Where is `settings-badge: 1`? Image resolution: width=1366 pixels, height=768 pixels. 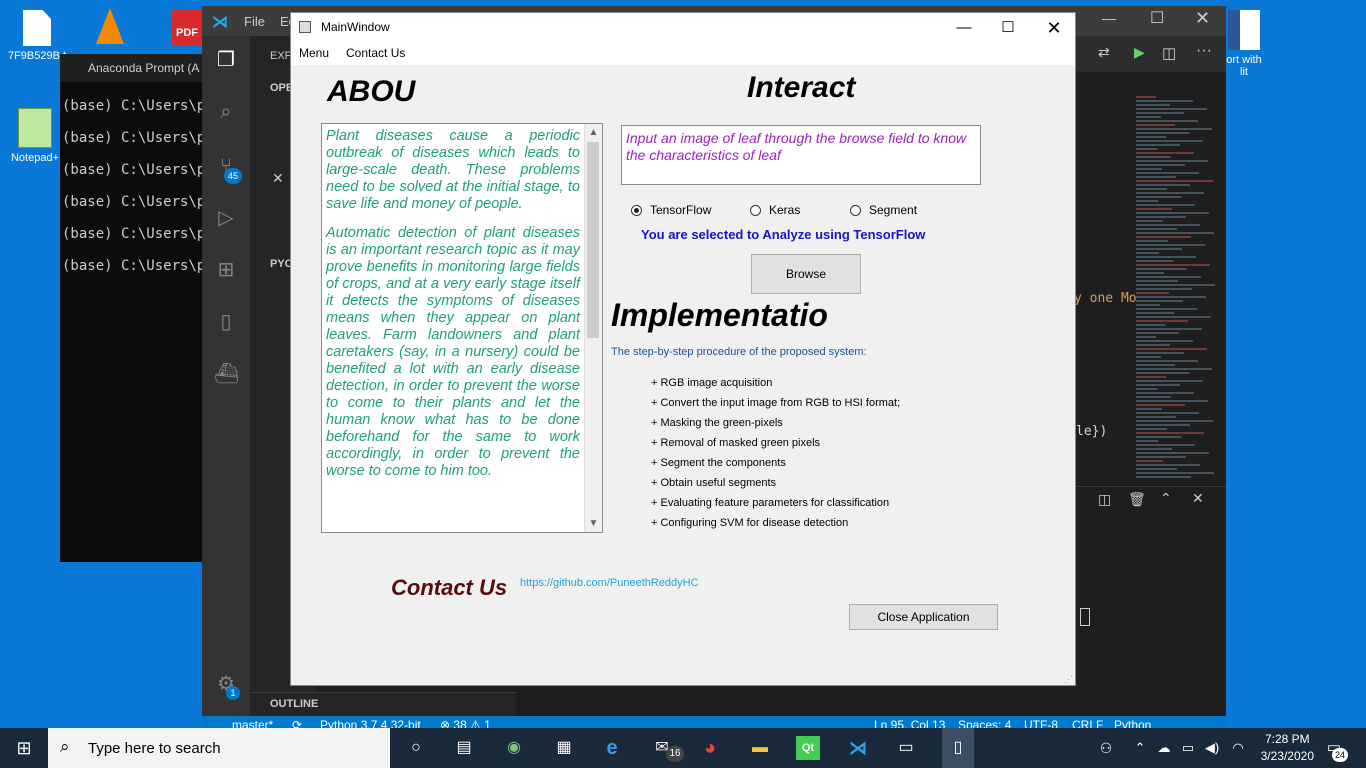
settings-badge: 1 is located at coordinates (233, 693).